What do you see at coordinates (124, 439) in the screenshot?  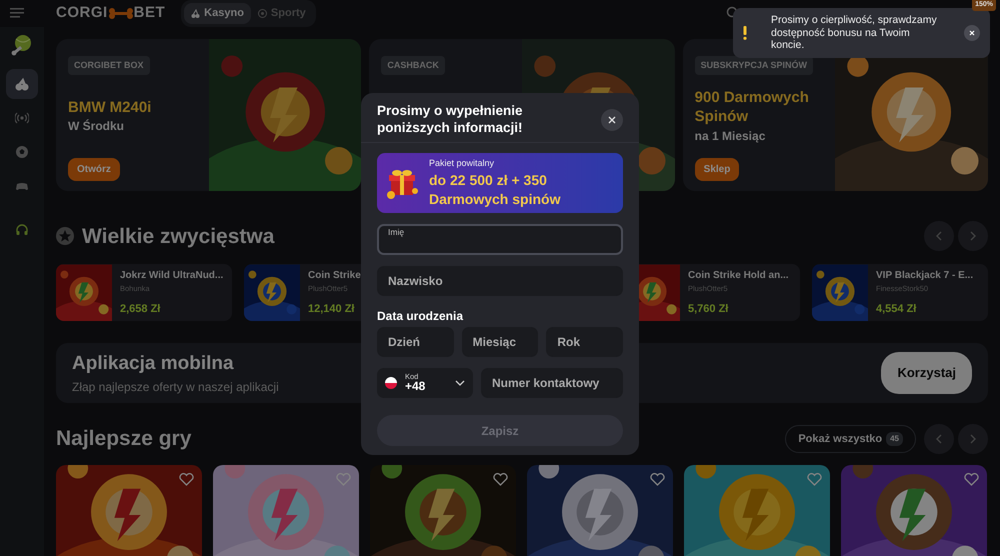 I see `section-title: Najlepsze gry` at bounding box center [124, 439].